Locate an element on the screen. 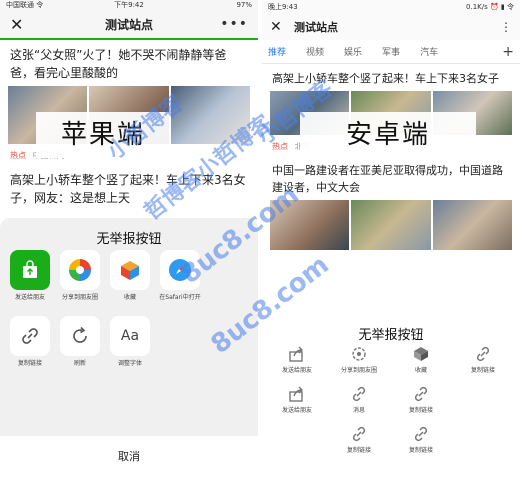  article-title-1: 这张“父女照”火了！她不哭不闹静静等爸爸，看完心里酸酸的 is located at coordinates (129, 62).